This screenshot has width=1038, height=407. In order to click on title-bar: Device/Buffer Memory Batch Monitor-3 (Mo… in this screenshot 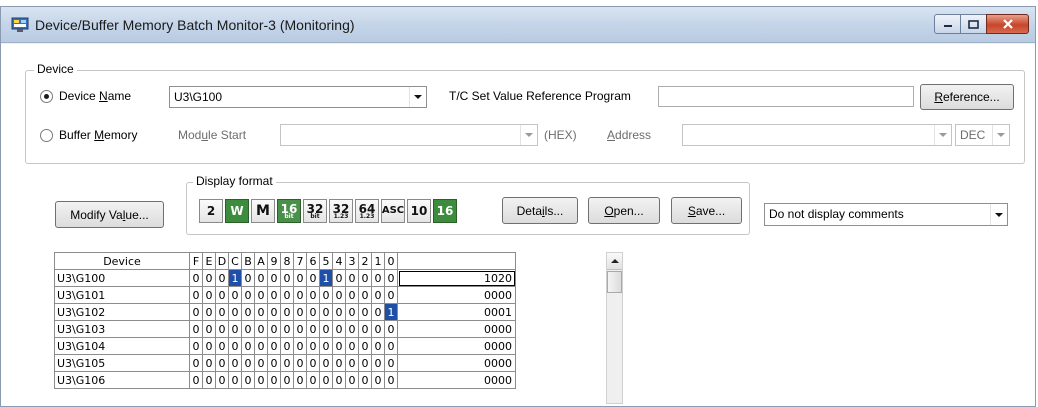, I will do `click(518, 25)`.